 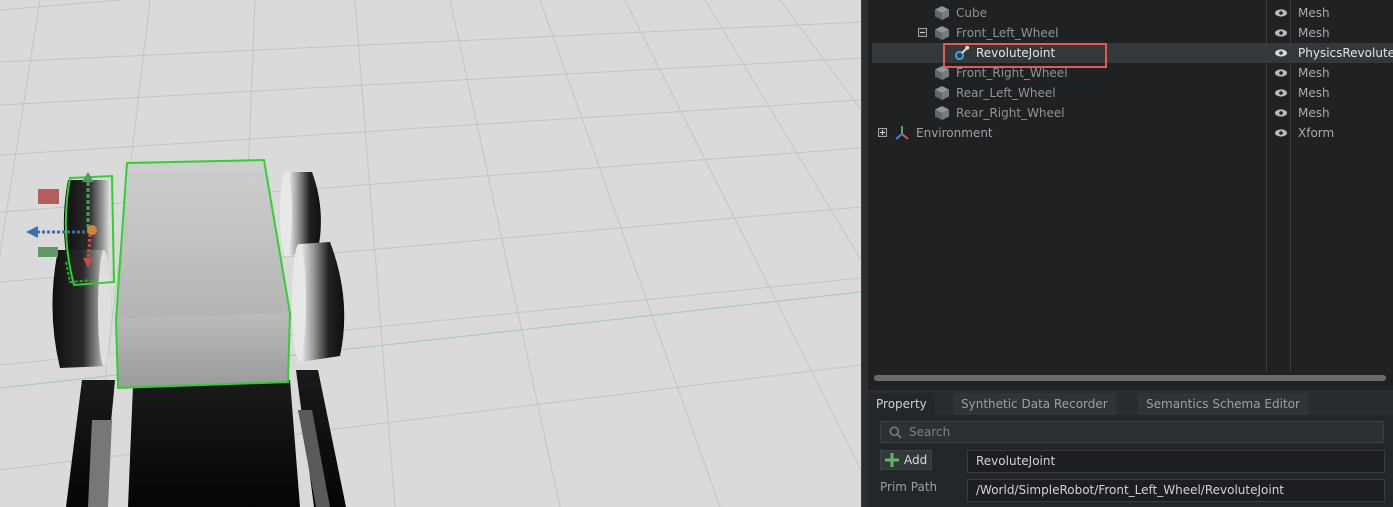 I want to click on tree-row-cube: Cube Mesh, so click(x=1132, y=13).